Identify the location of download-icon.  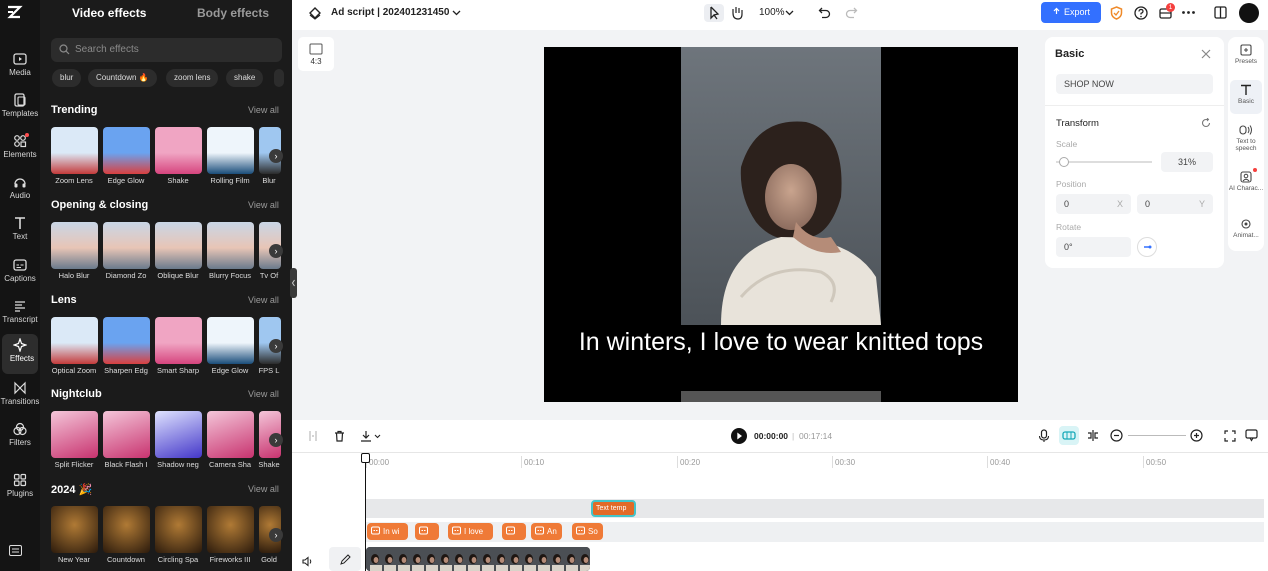
(371, 436).